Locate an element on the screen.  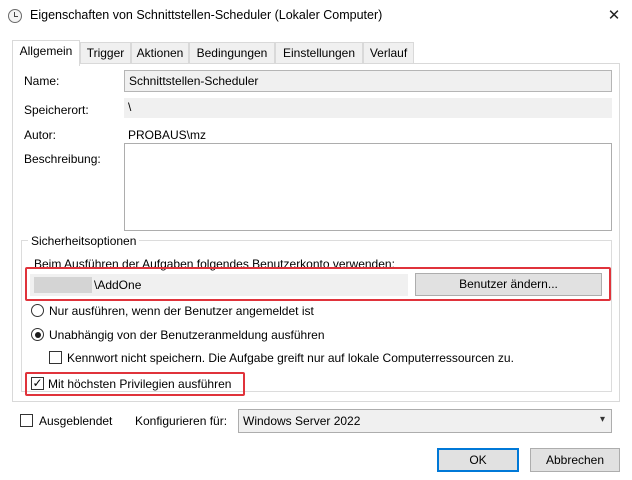
clock-icon is located at coordinates (15, 16).